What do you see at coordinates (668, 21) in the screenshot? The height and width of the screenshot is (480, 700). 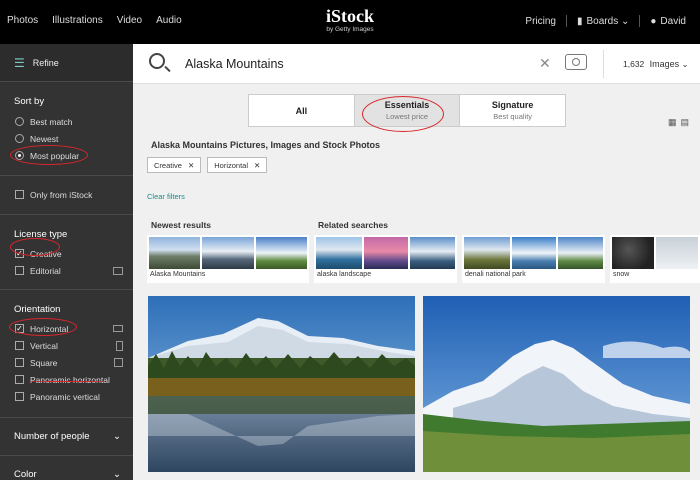 I see `user-menu: ● David` at bounding box center [668, 21].